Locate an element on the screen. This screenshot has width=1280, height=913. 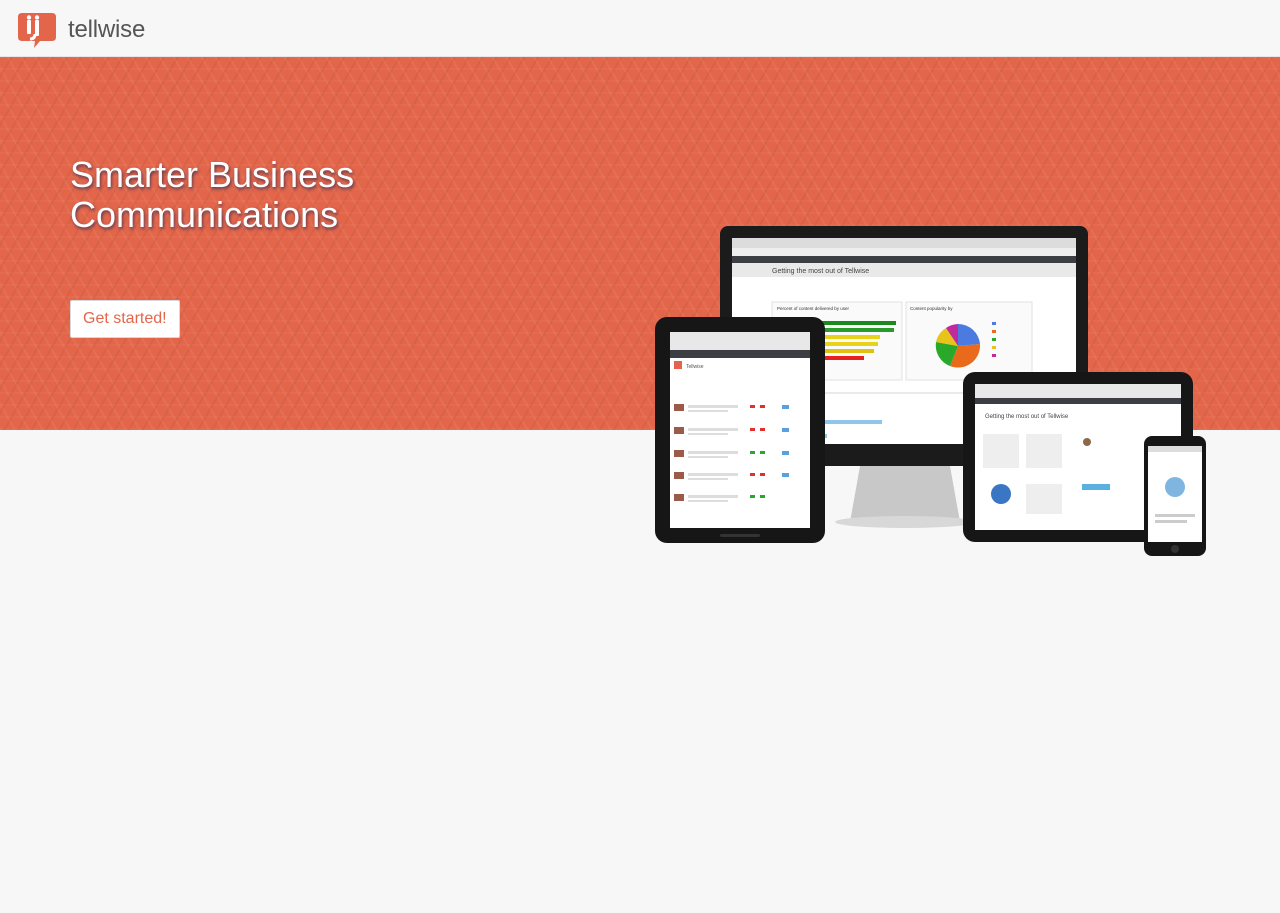
phone-device is located at coordinates (1175, 496).